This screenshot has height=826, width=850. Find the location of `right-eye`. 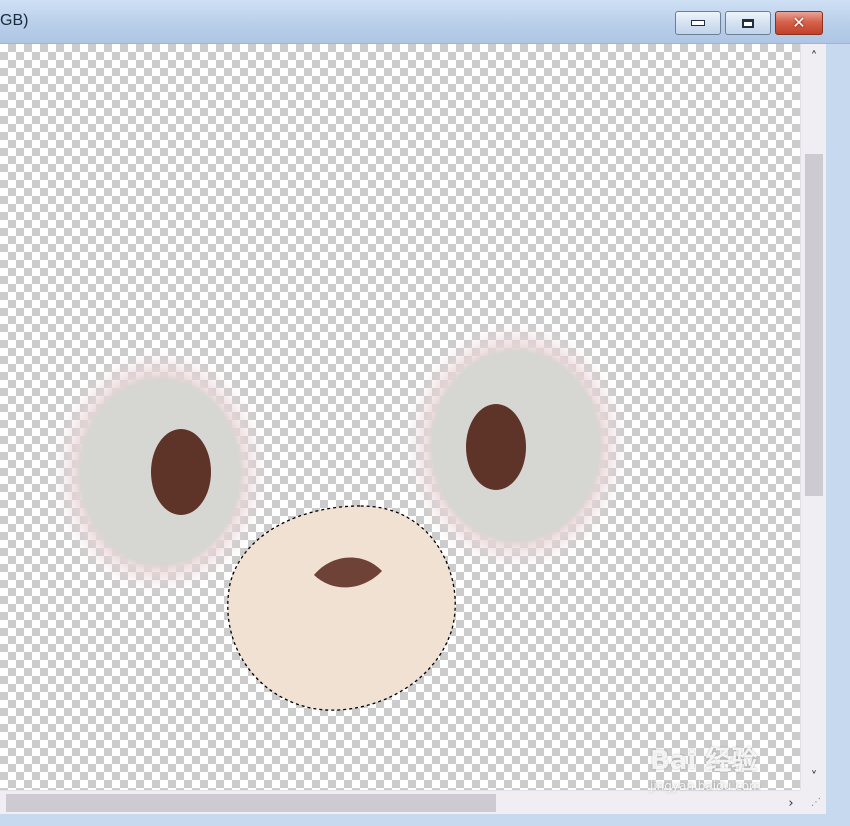

right-eye is located at coordinates (516, 446).